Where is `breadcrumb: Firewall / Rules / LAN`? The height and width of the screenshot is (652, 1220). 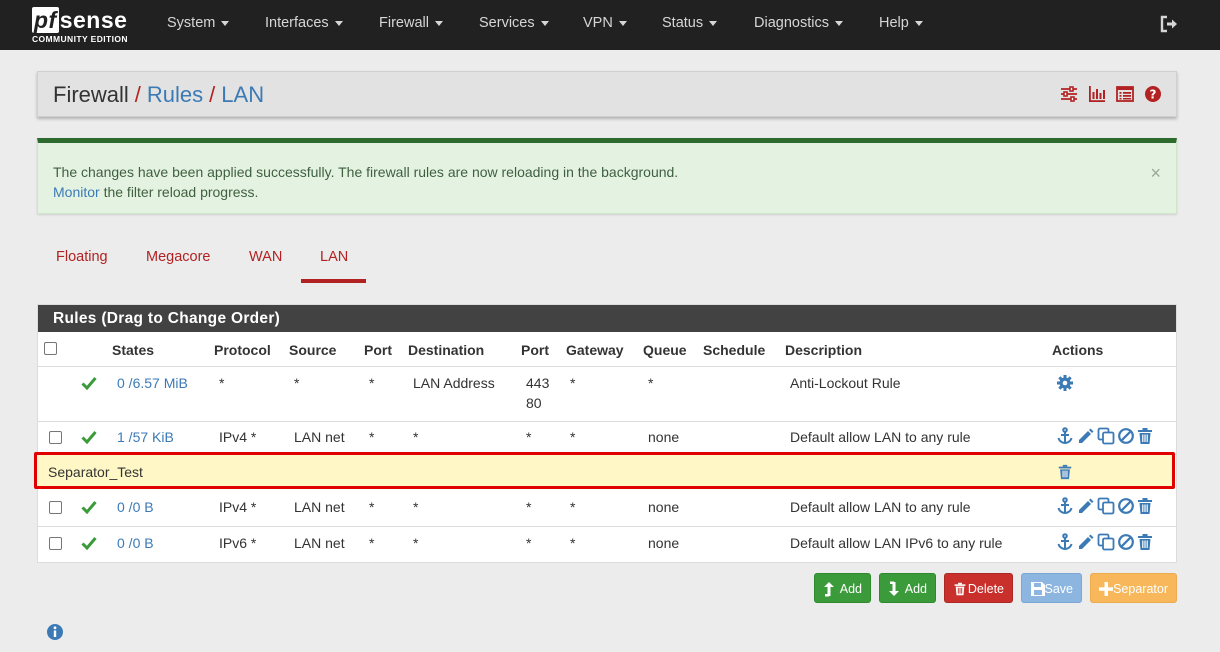
breadcrumb: Firewall / Rules / LAN is located at coordinates (158, 95).